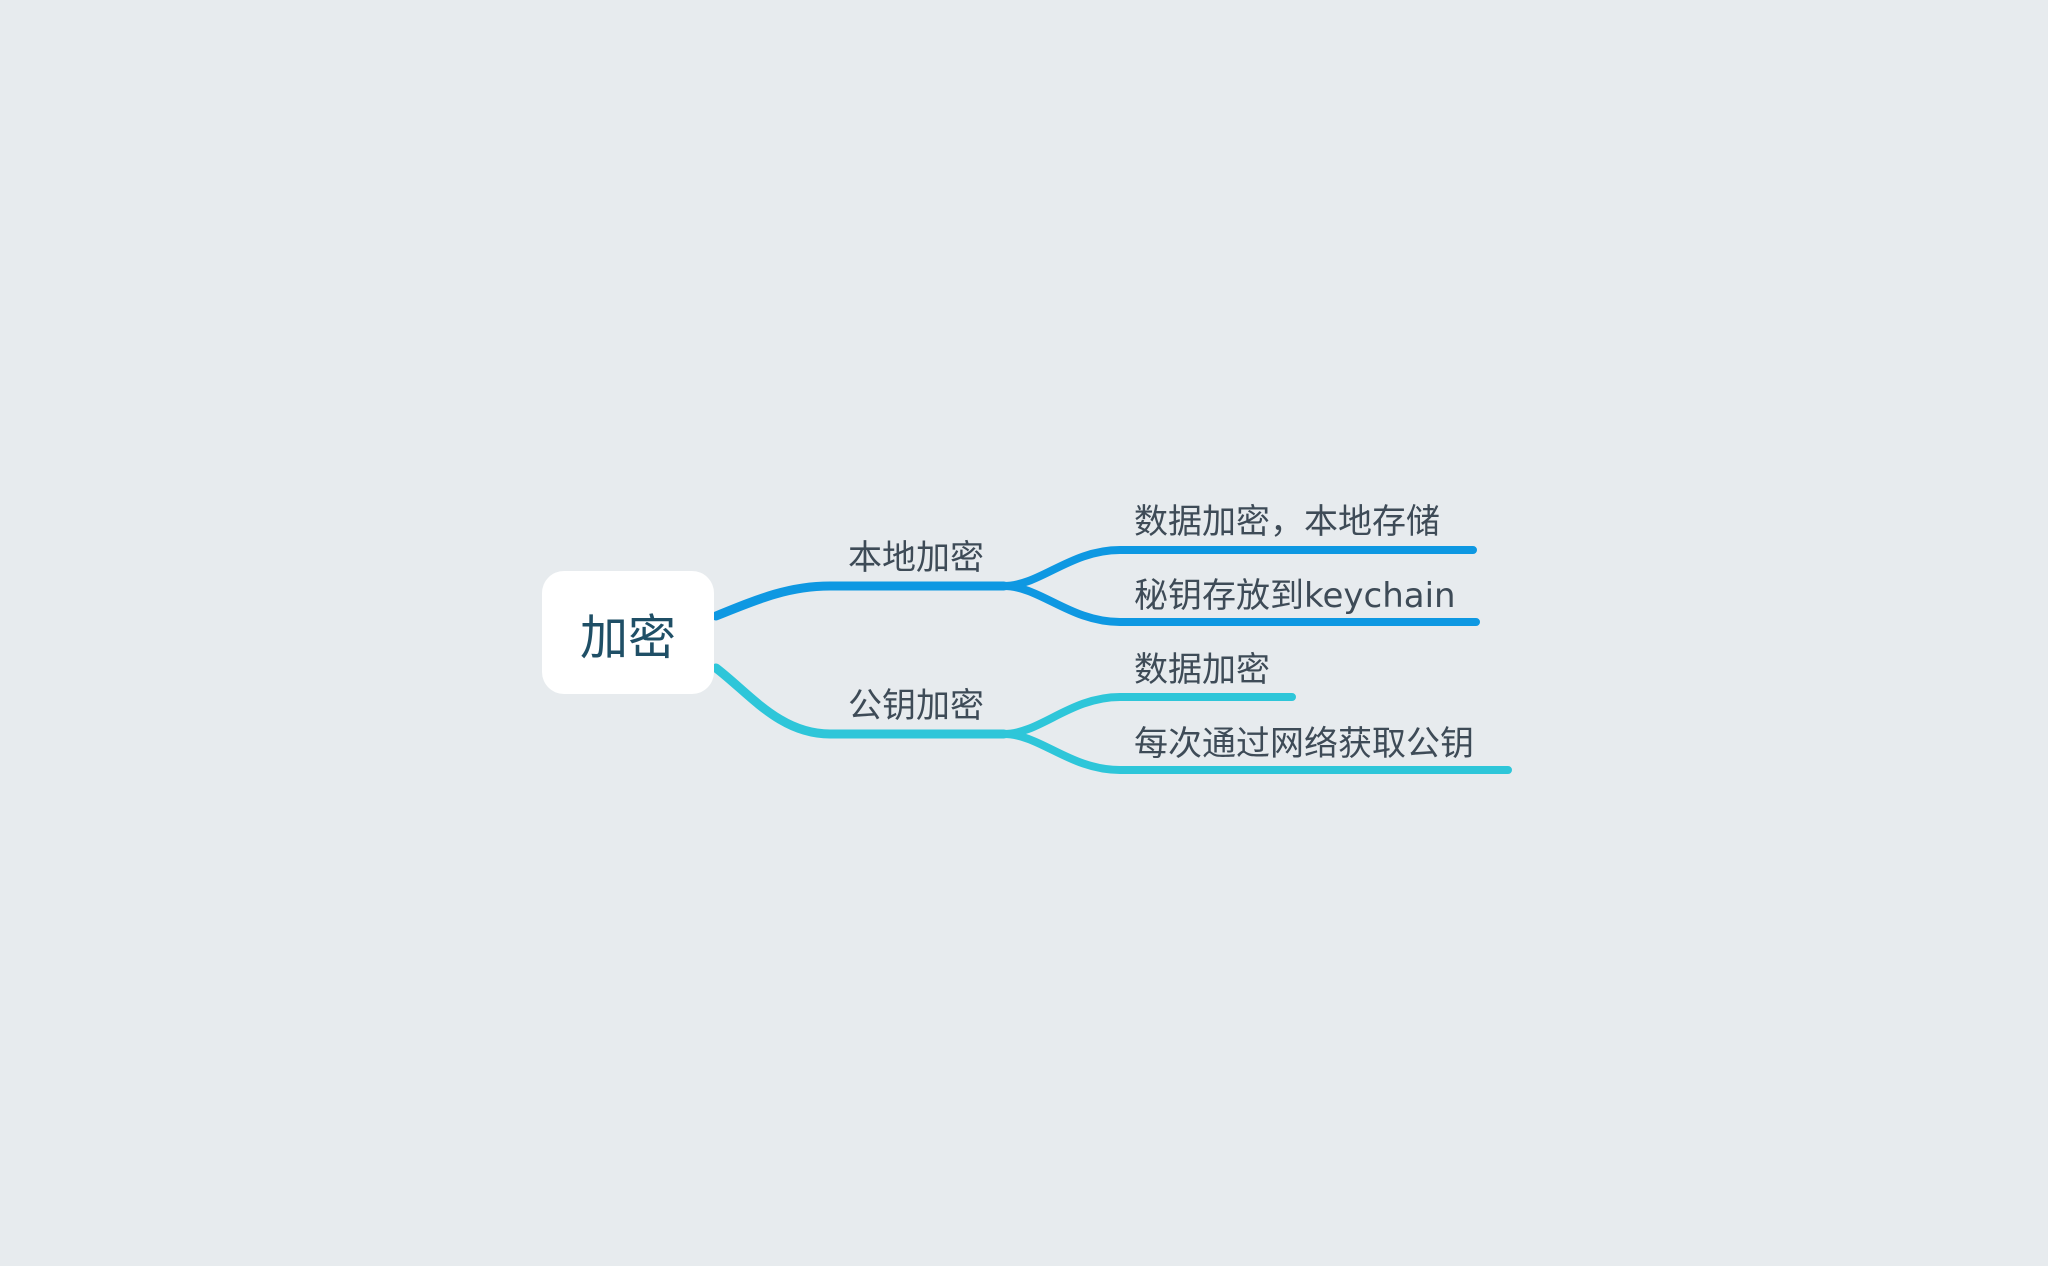 The width and height of the screenshot is (2048, 1266). Describe the element at coordinates (860, 601) in the screenshot. I see `connector-root-to-local-encryption` at that location.